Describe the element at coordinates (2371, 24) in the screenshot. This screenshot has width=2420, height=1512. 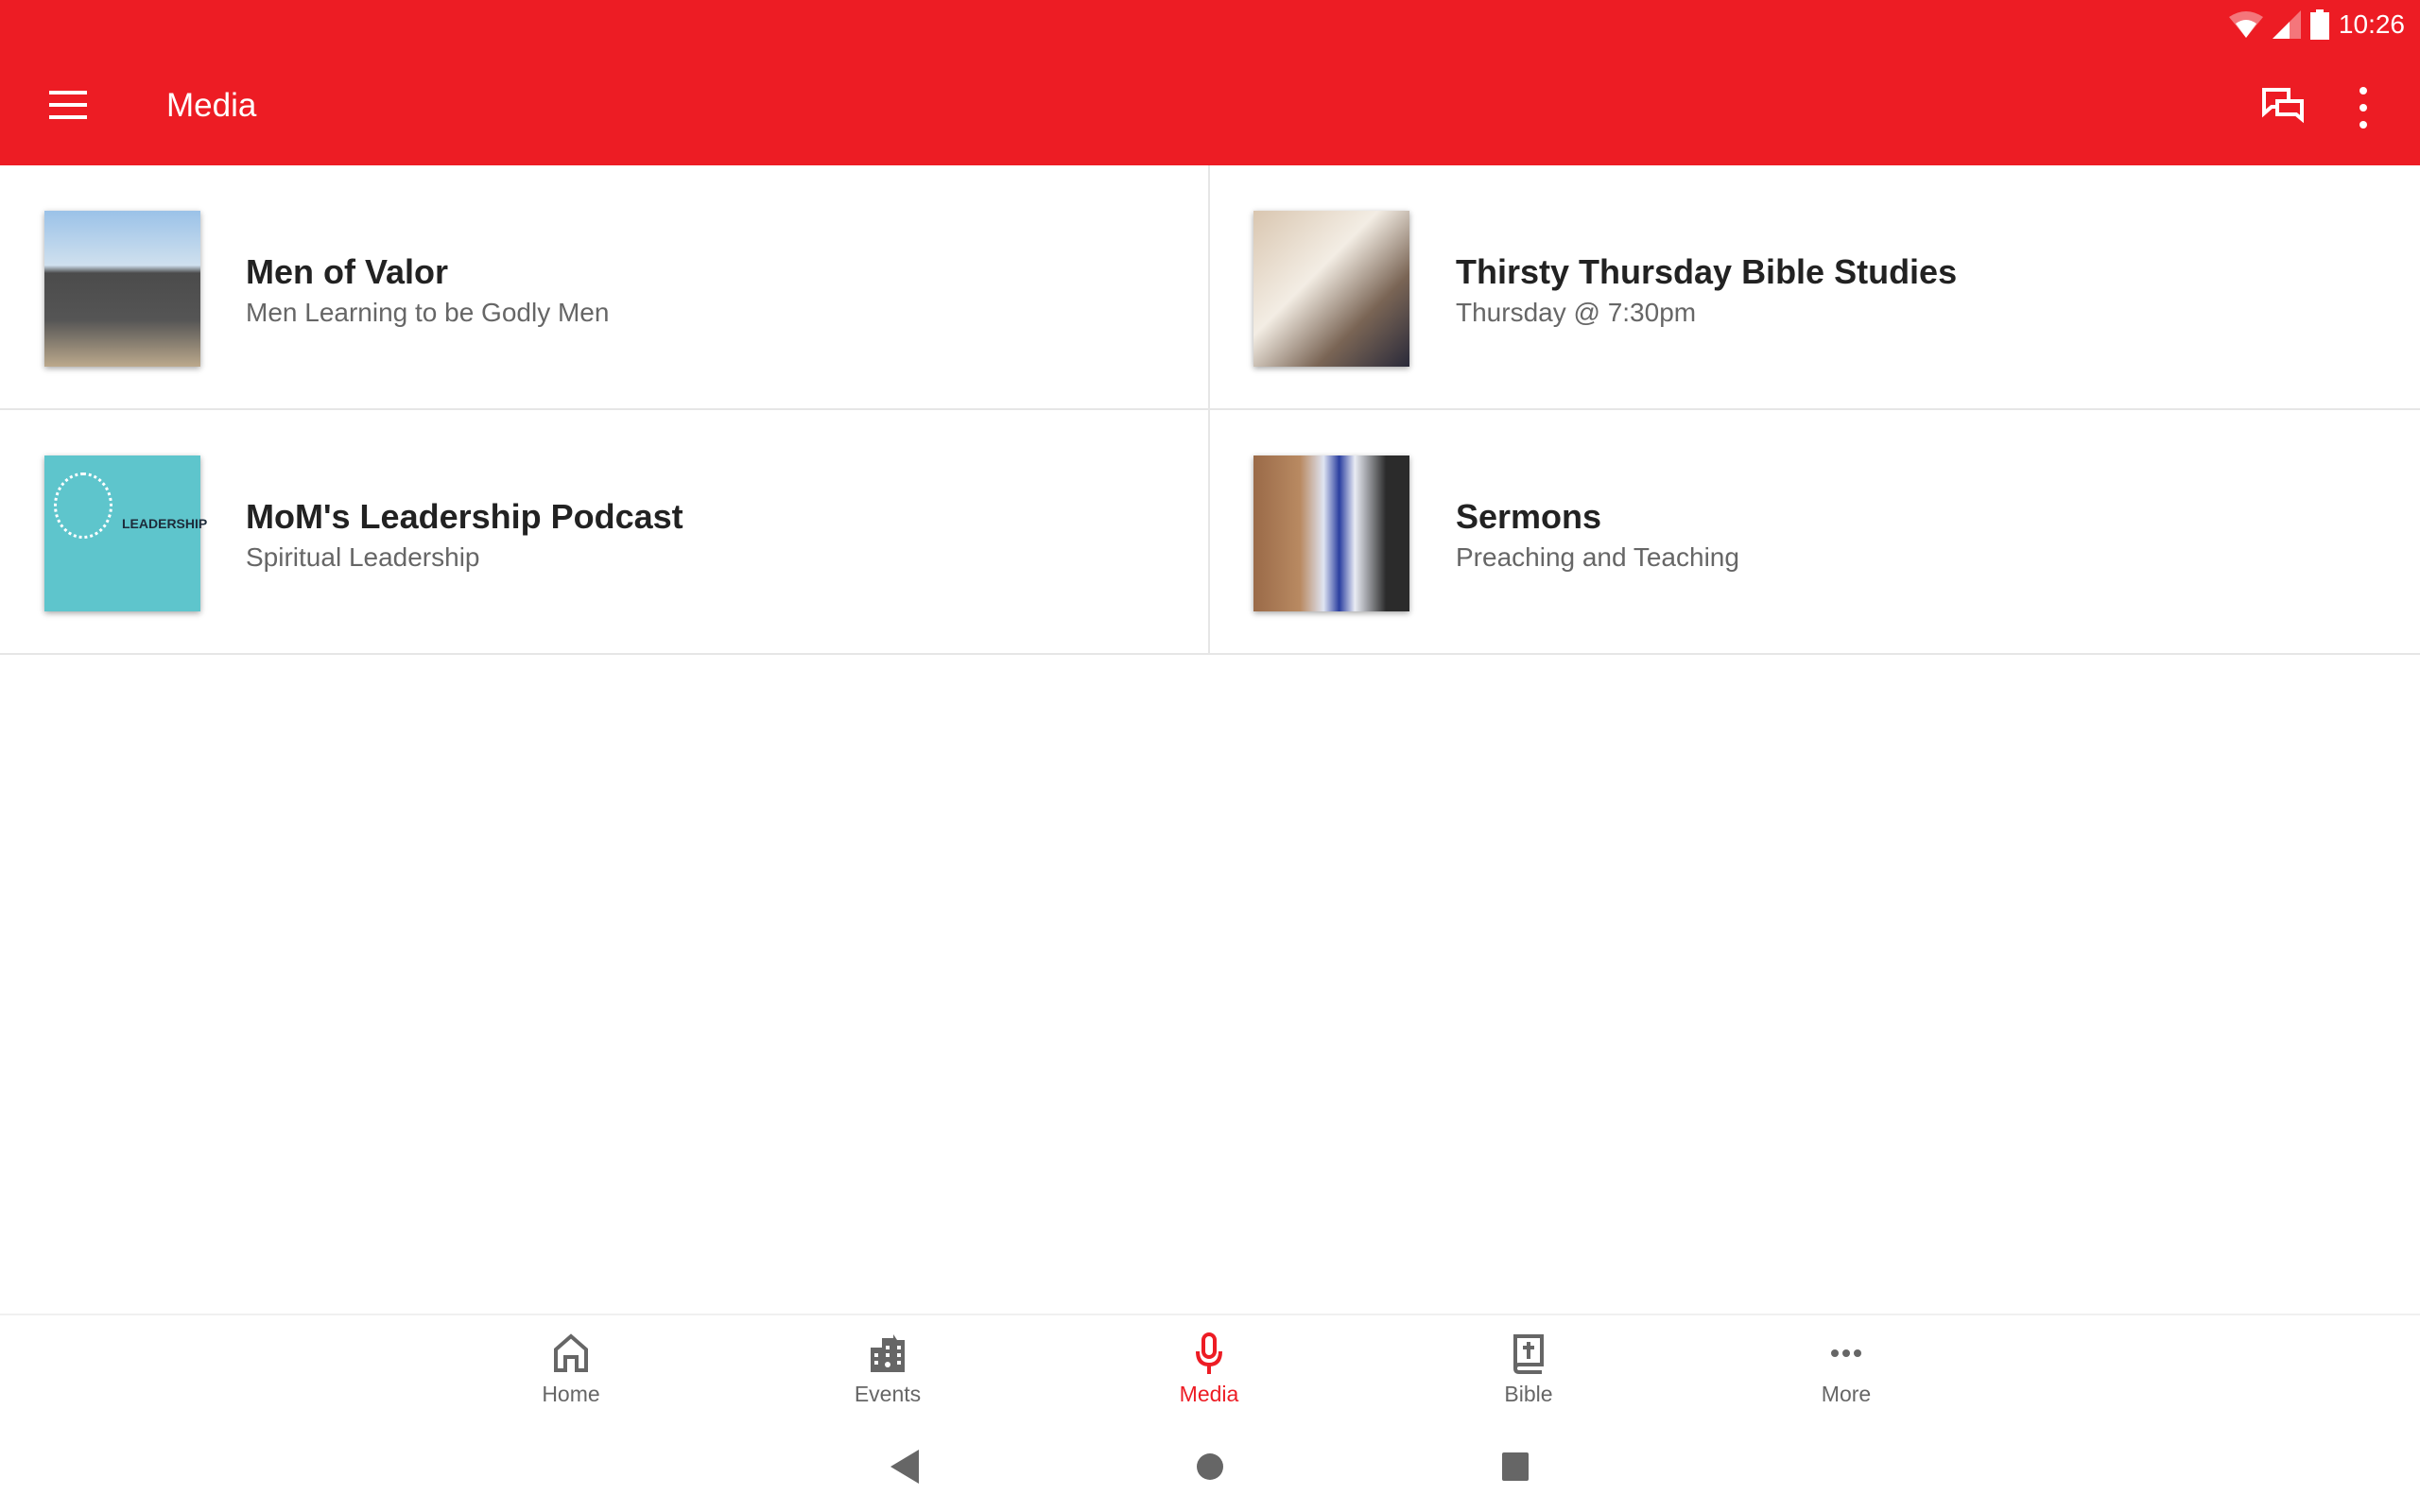
I see `clock: 10:26` at that location.